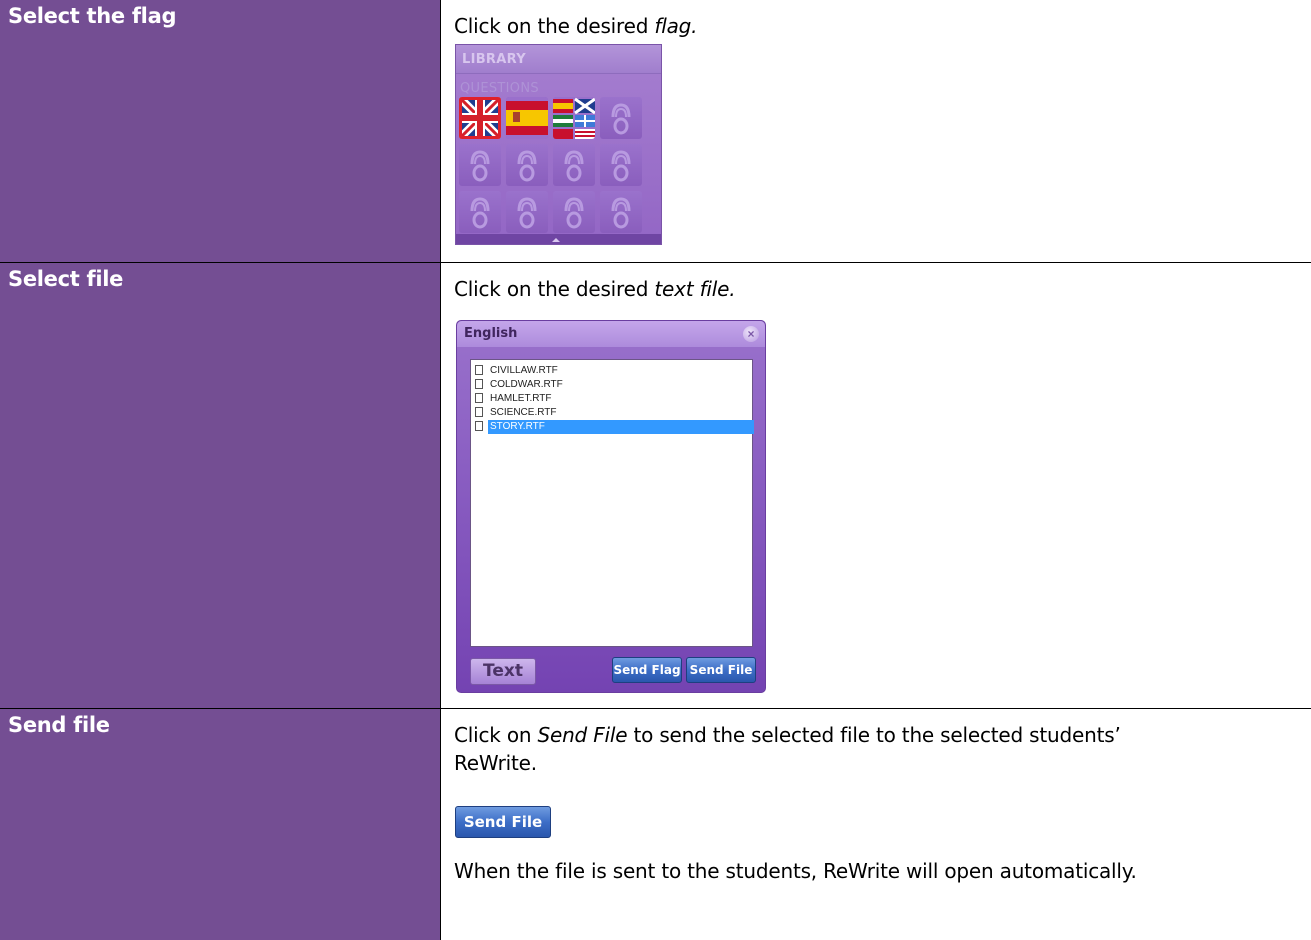 This screenshot has height=940, width=1311. I want to click on send-file-button: Send File, so click(721, 670).